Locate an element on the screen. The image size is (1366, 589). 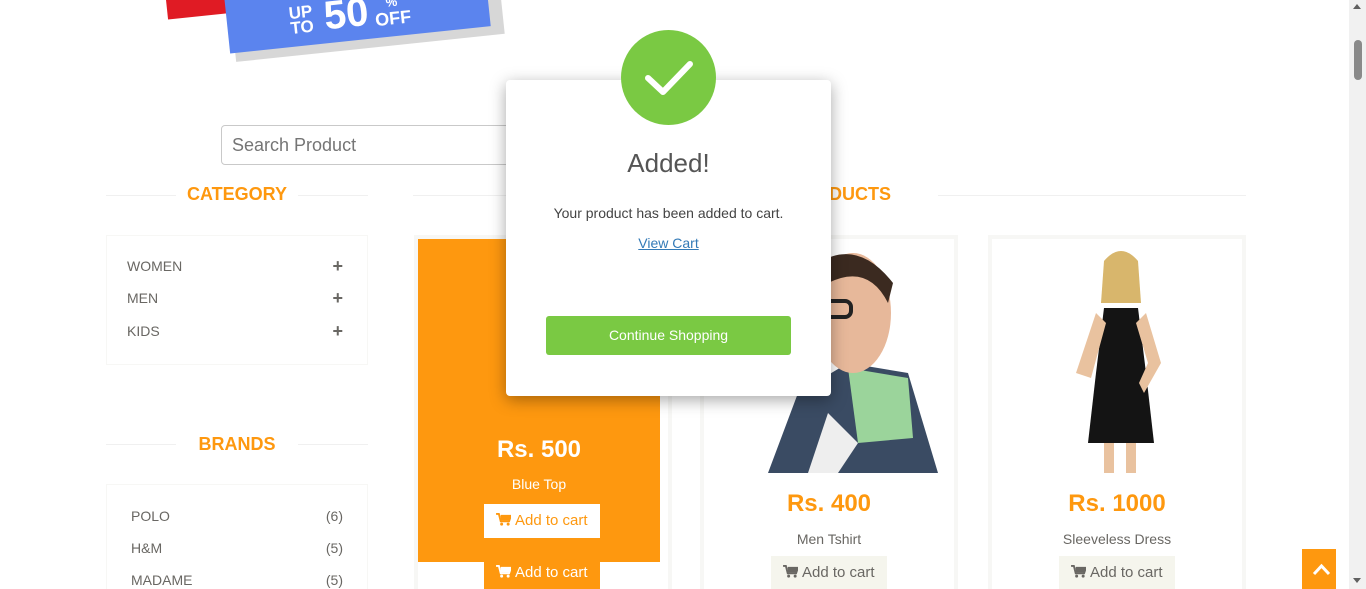
brand-label: Polo is located at coordinates (150, 516).